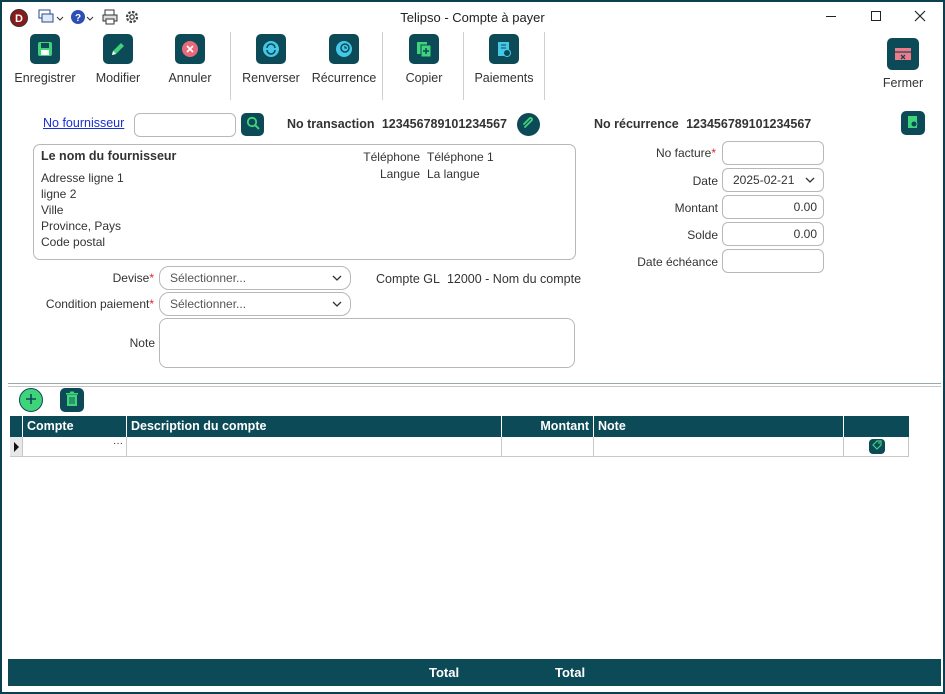 Image resolution: width=945 pixels, height=694 pixels. I want to click on totals-footer: Total Total, so click(474, 672).